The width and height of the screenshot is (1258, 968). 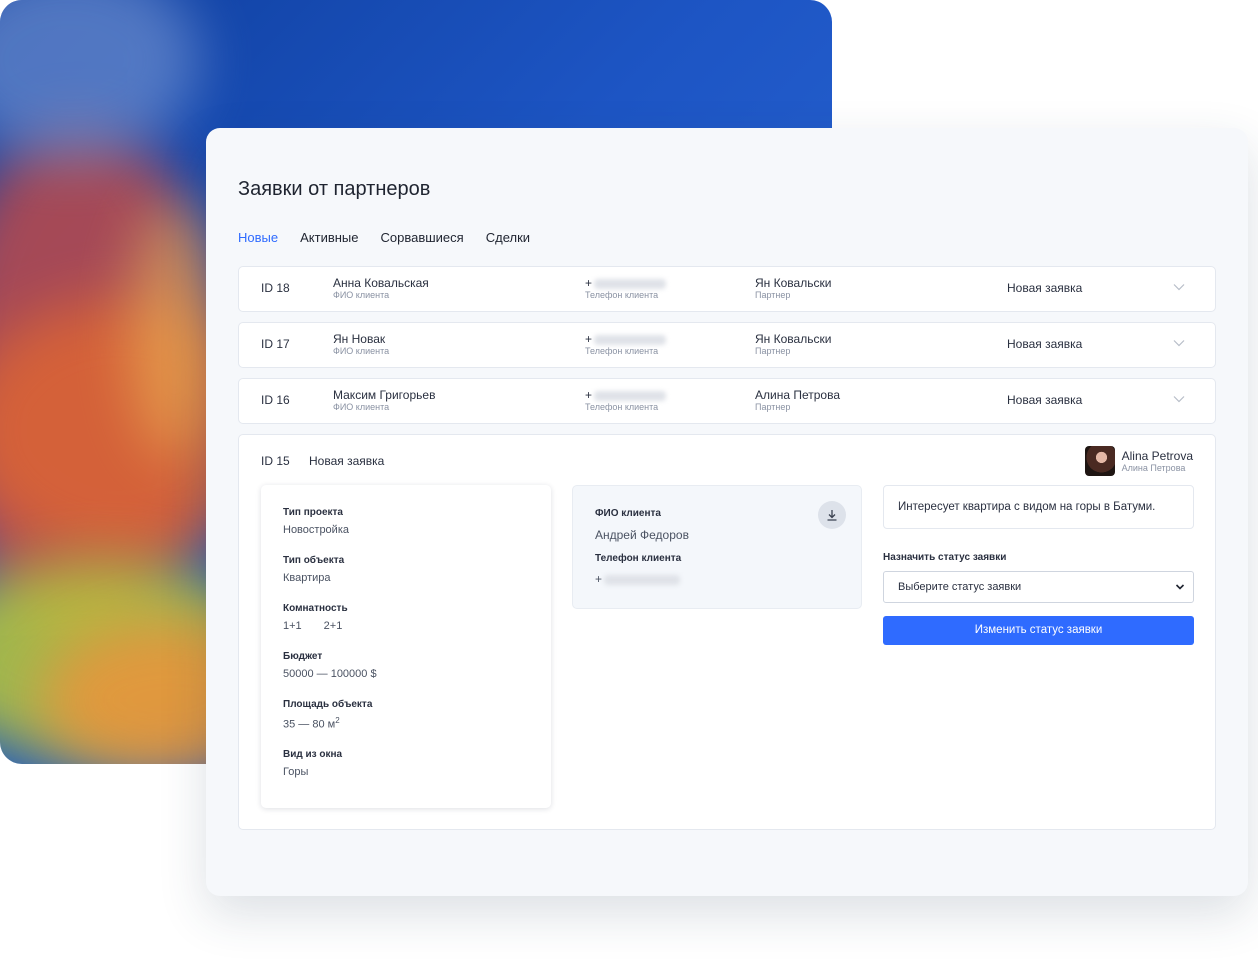 I want to click on client-name: Андрей Федоров, so click(x=642, y=535).